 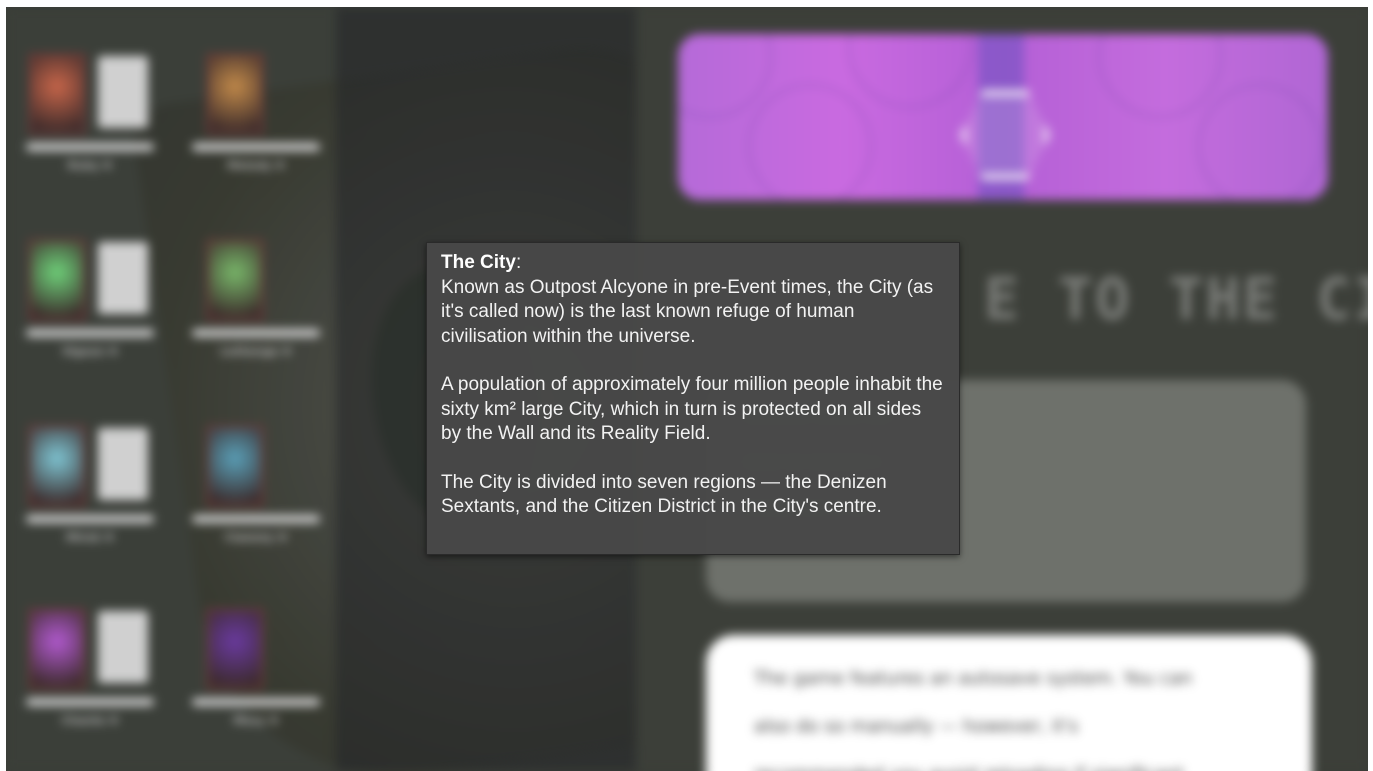 What do you see at coordinates (90, 720) in the screenshot?
I see `character-name: Chante ✖` at bounding box center [90, 720].